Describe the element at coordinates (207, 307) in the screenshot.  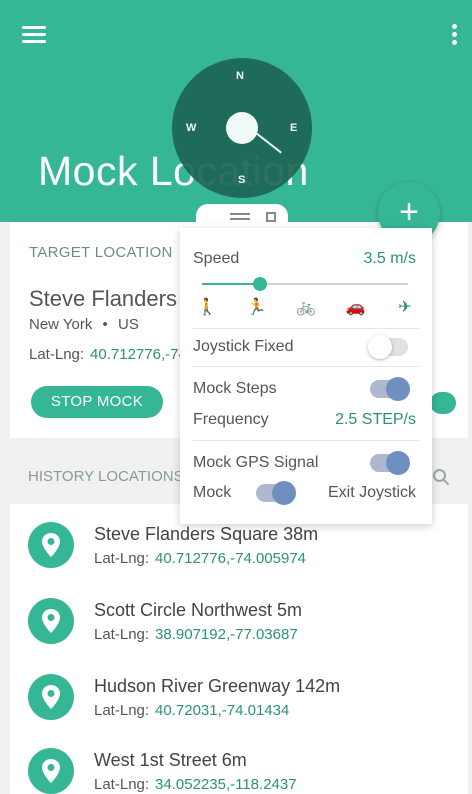
I see `walk-icon: 🚶` at that location.